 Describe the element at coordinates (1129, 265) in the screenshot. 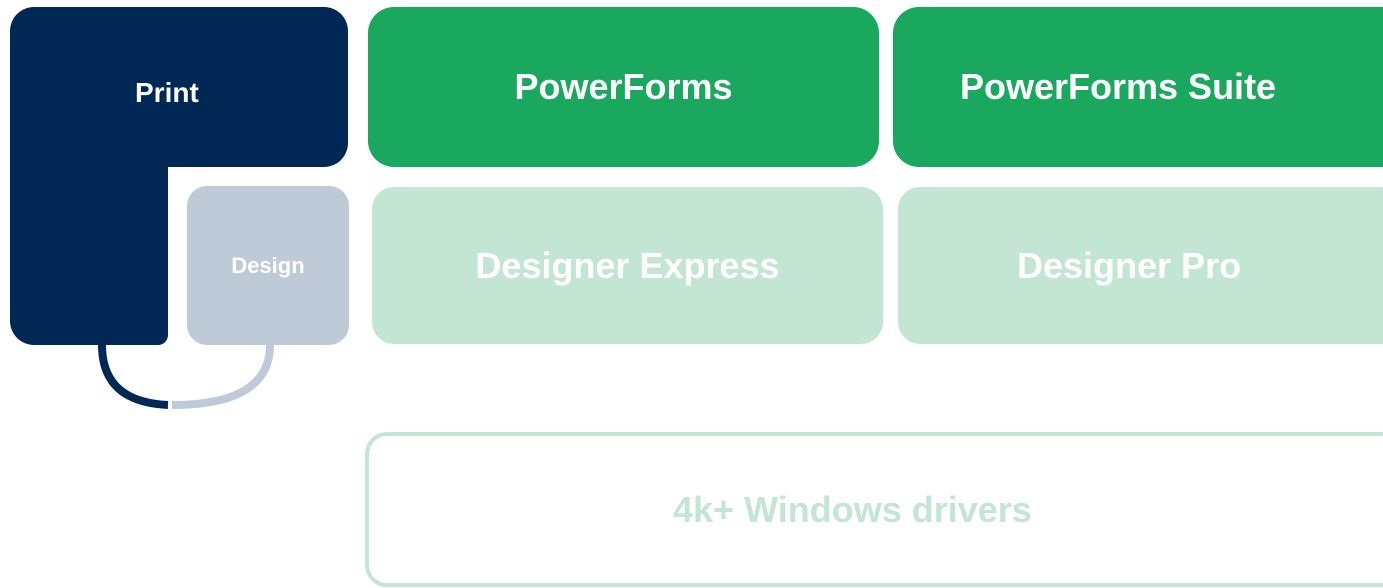

I see `designer-pro-label: Designer Pro` at that location.